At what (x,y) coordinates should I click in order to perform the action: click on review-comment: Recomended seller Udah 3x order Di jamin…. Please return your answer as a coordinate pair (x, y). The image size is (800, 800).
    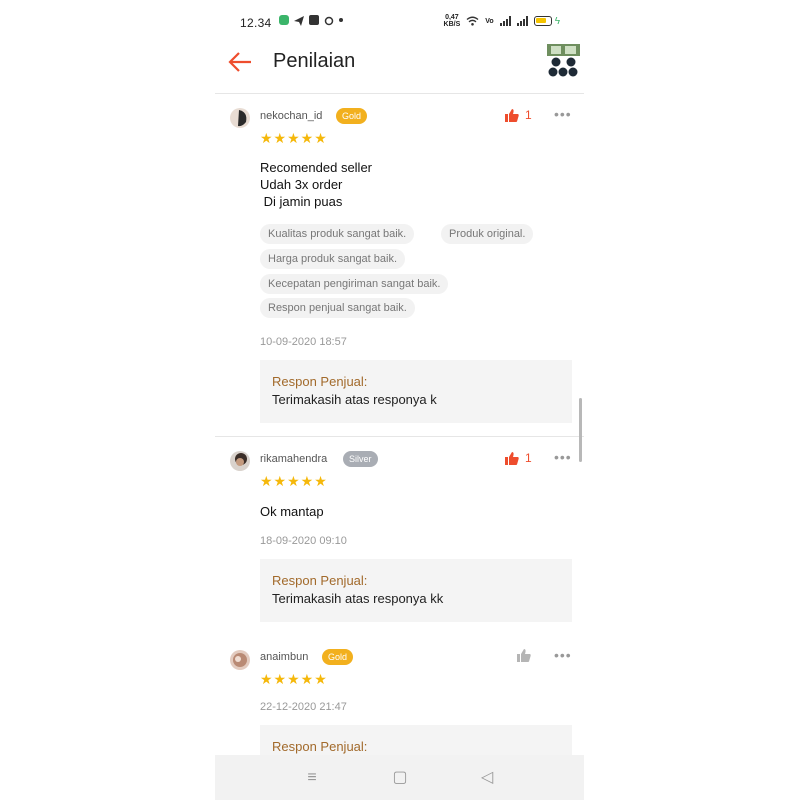
    Looking at the image, I should click on (316, 184).